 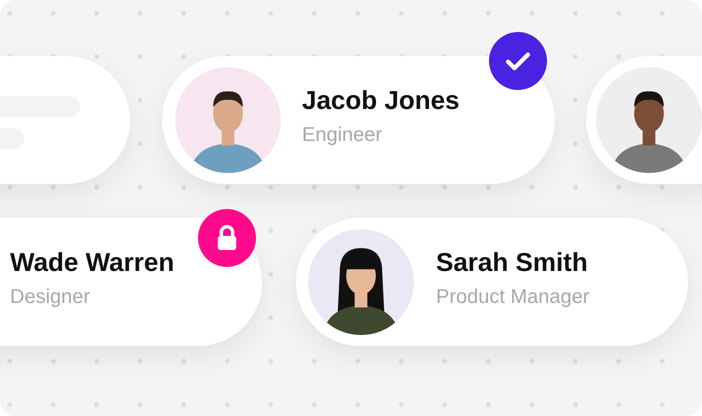 I want to click on person-name: Wade Warren, so click(x=92, y=262).